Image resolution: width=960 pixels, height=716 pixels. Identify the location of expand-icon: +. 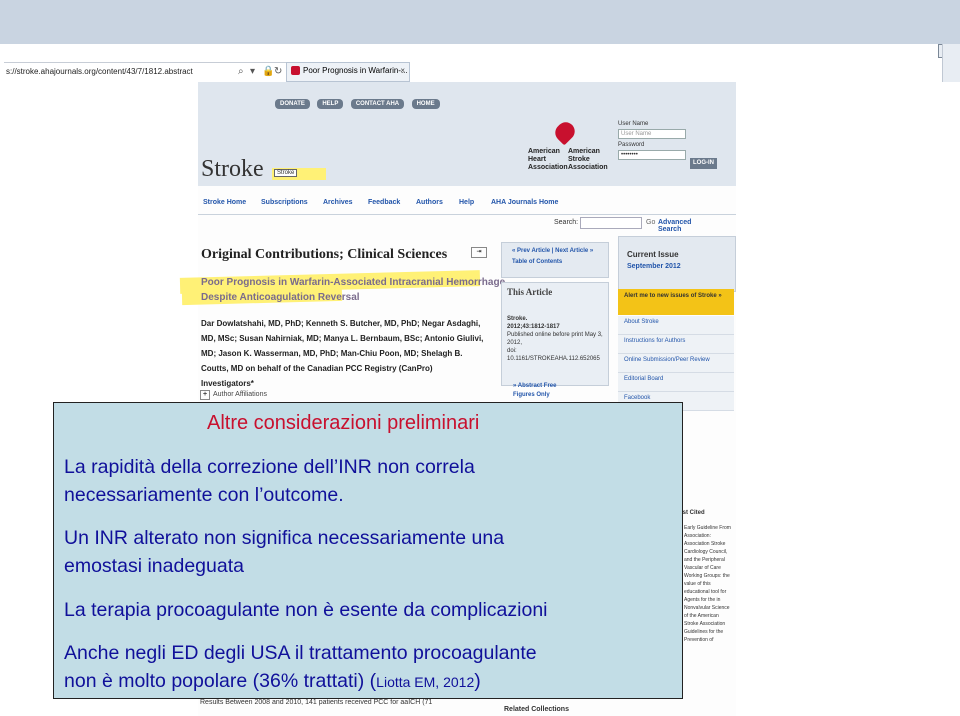
(205, 395).